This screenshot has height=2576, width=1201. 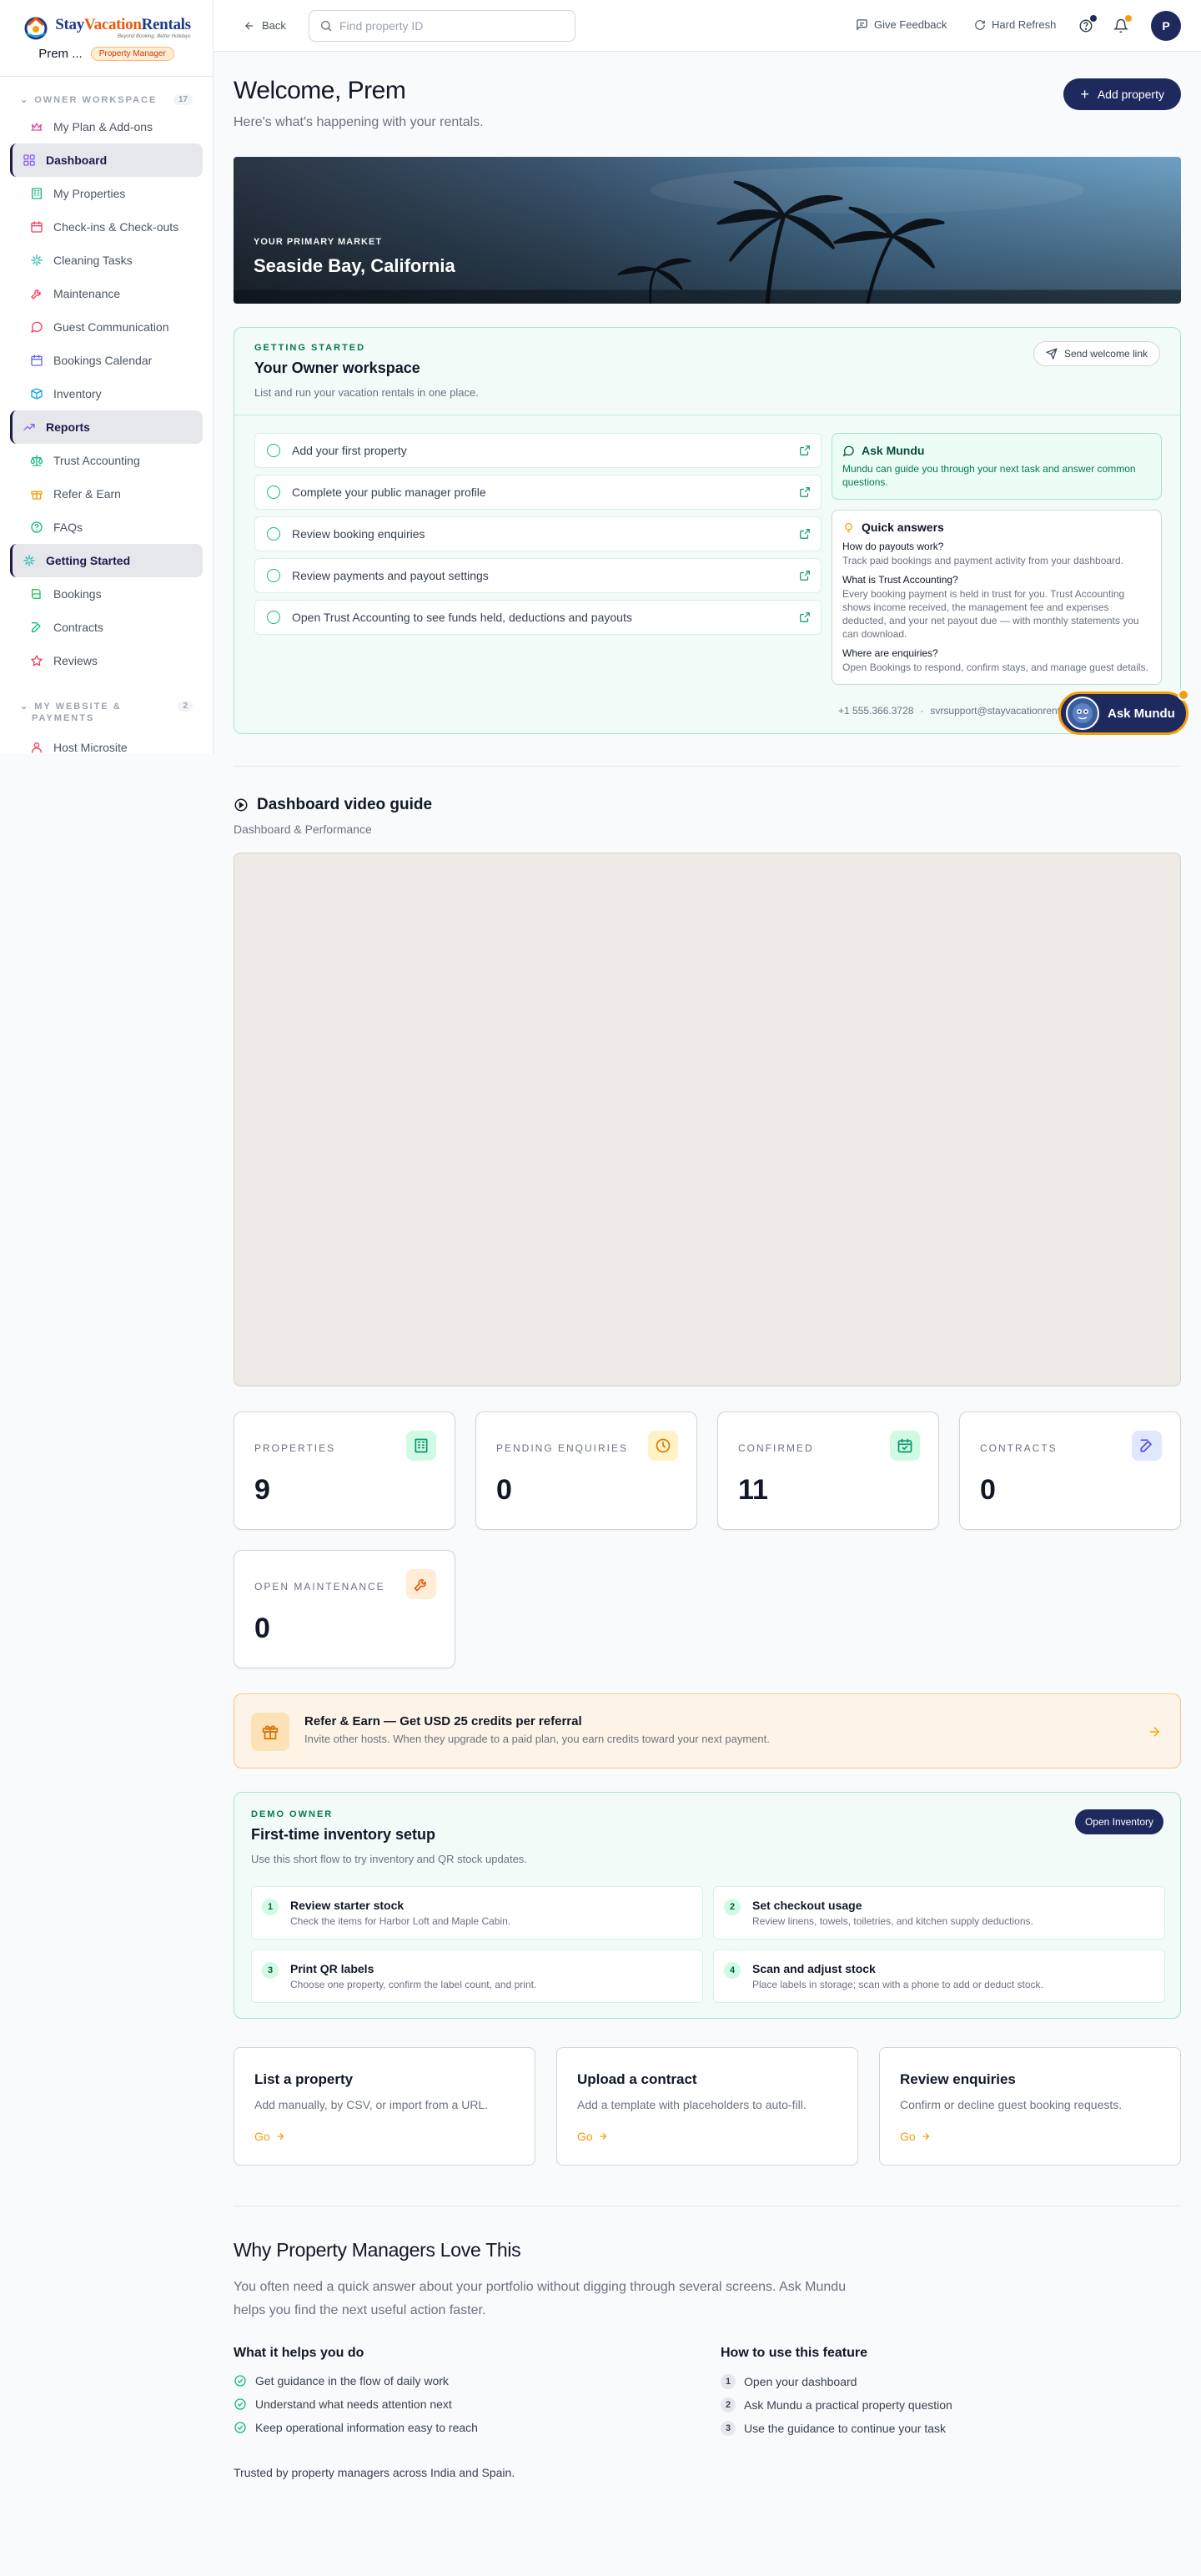 I want to click on task-item: Review payments and payout settings, so click(x=538, y=575).